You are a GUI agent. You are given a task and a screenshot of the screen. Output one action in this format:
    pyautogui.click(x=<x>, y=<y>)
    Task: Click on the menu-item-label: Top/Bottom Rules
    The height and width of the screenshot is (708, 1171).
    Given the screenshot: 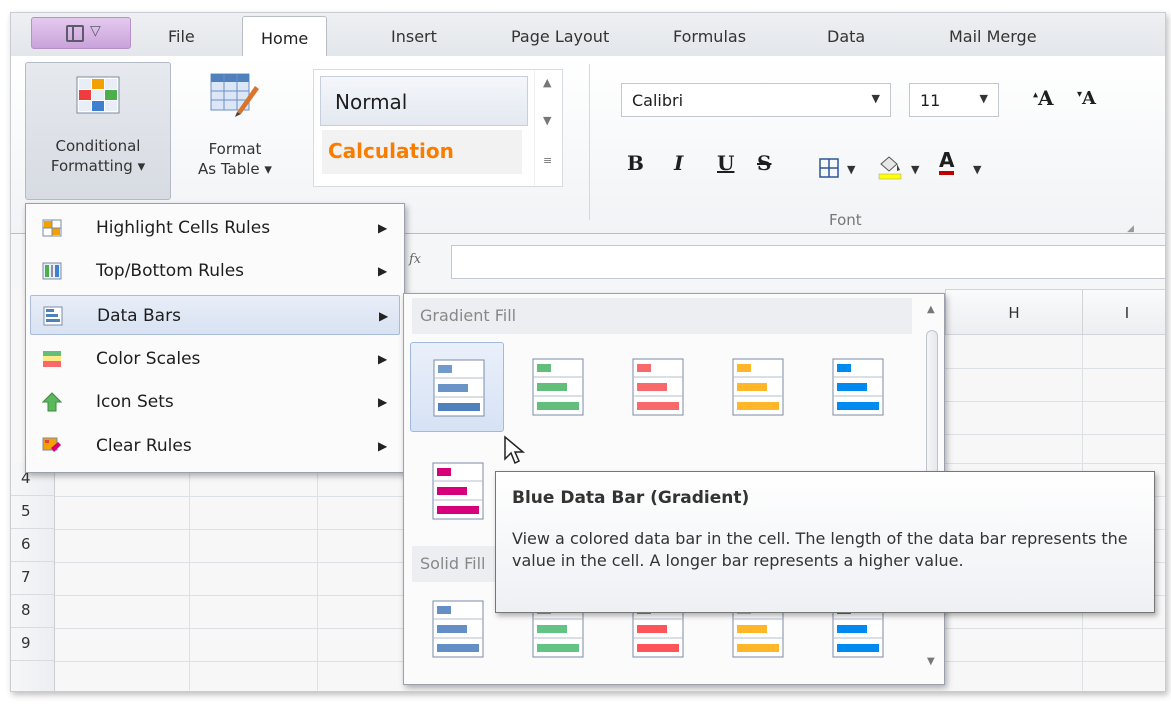 What is the action you would take?
    pyautogui.click(x=170, y=271)
    